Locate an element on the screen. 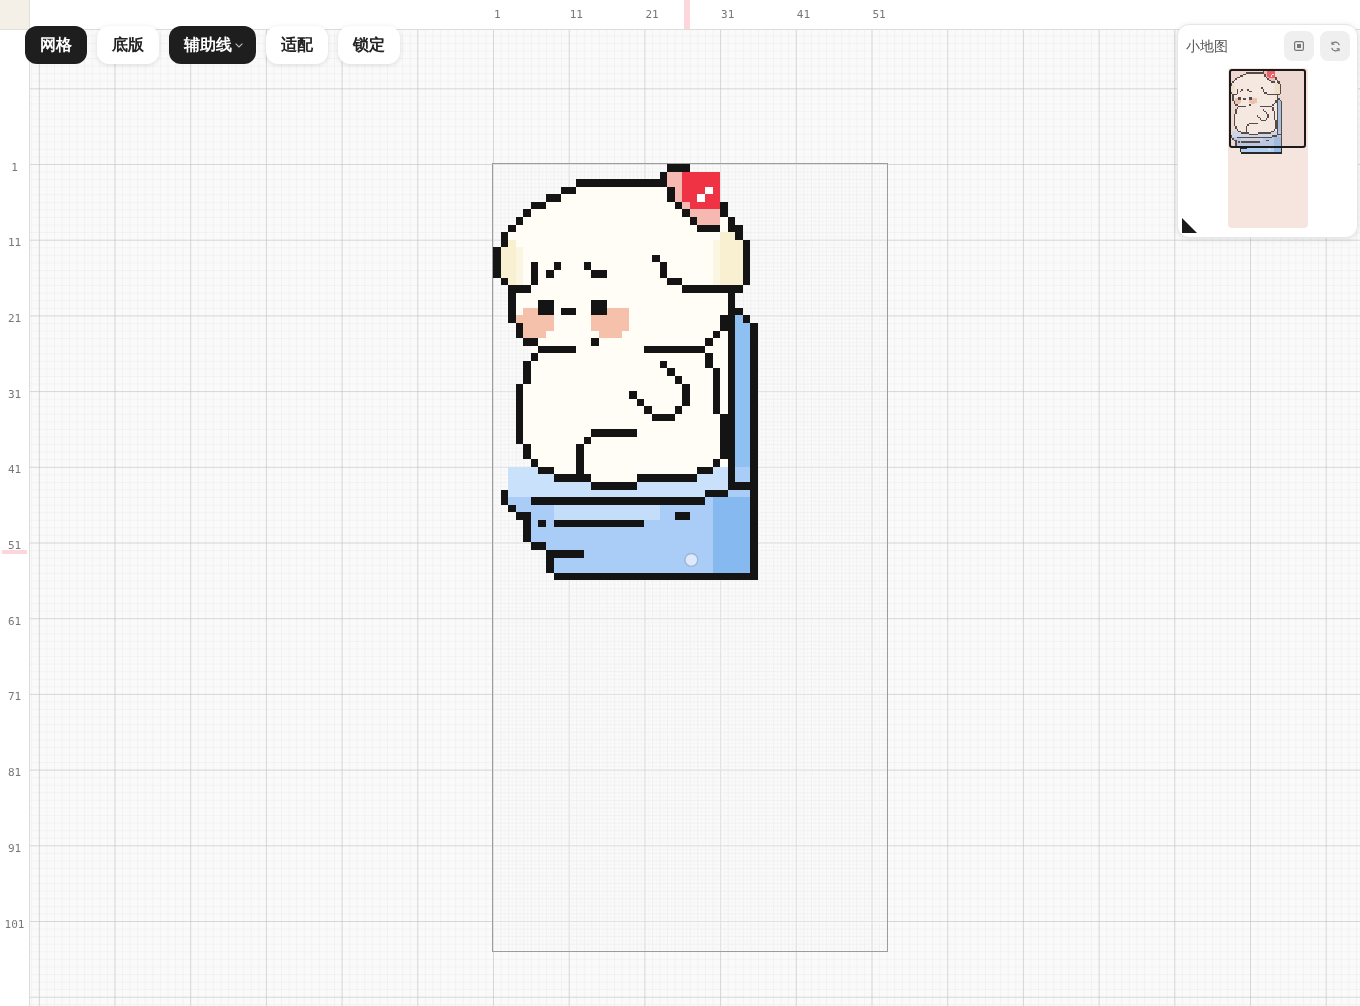 The width and height of the screenshot is (1360, 1006). ruler-label: 101 is located at coordinates (14, 924).